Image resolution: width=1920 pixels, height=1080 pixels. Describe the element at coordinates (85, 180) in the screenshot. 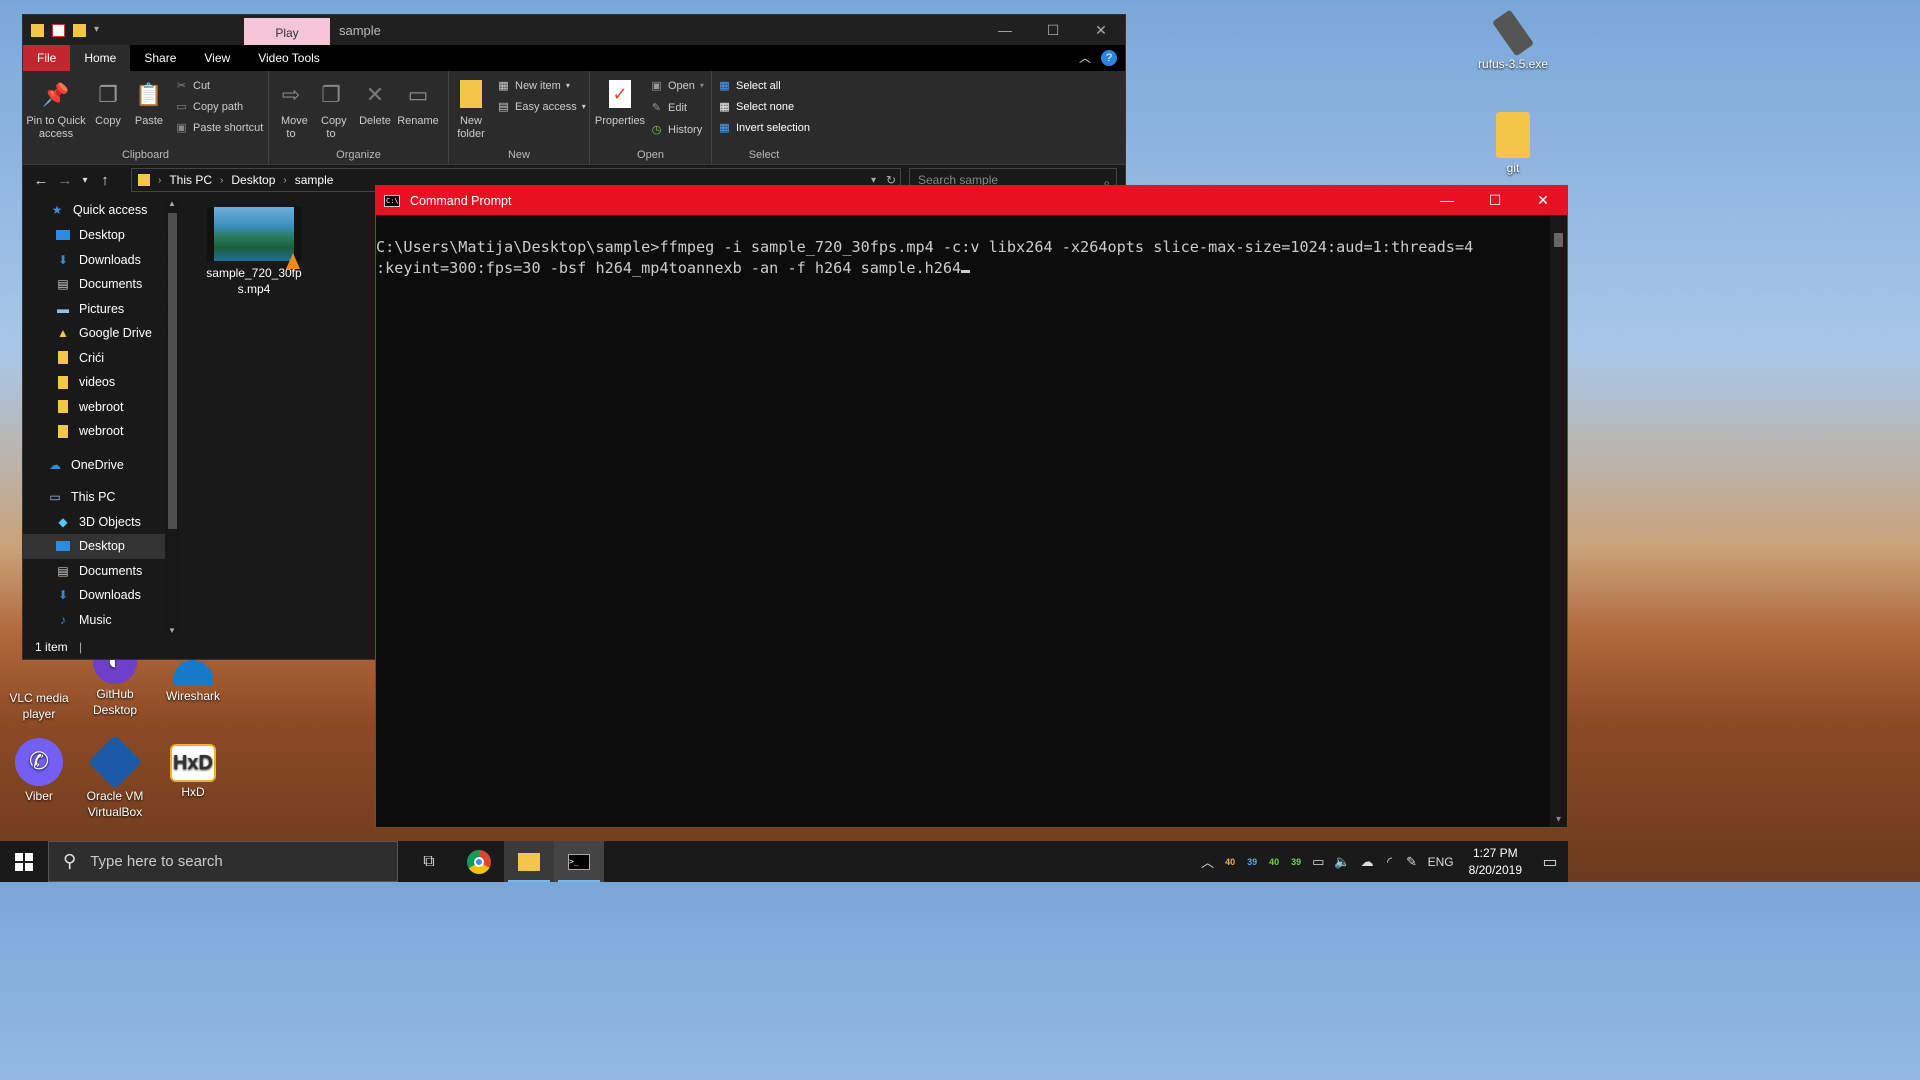

I see `recent-locations-button: ▾` at that location.